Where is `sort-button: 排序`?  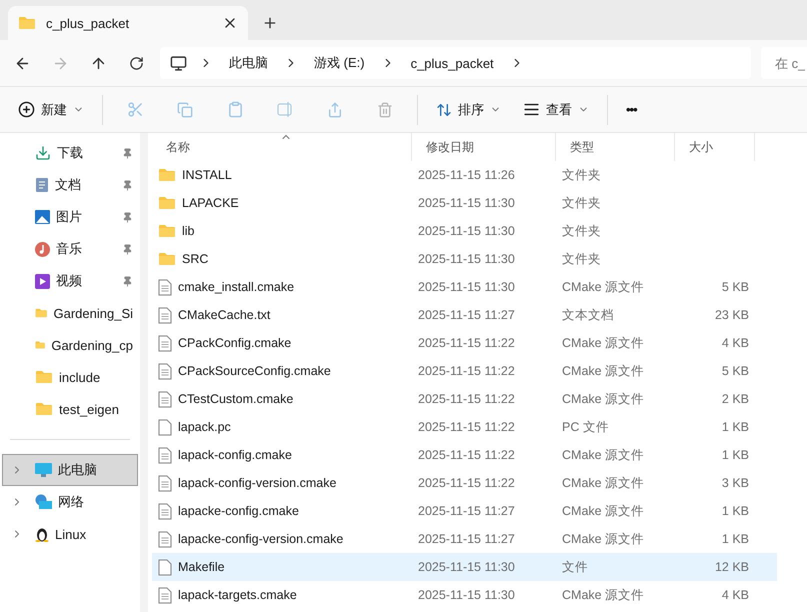
sort-button: 排序 is located at coordinates (468, 110).